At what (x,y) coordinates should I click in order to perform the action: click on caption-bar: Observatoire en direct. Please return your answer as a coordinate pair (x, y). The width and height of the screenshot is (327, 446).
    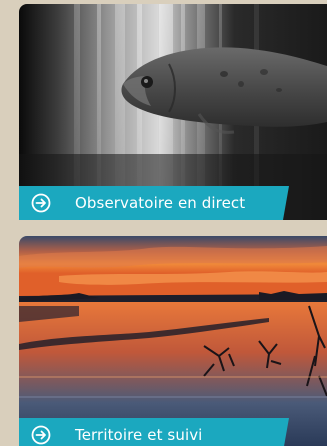
    Looking at the image, I should click on (154, 203).